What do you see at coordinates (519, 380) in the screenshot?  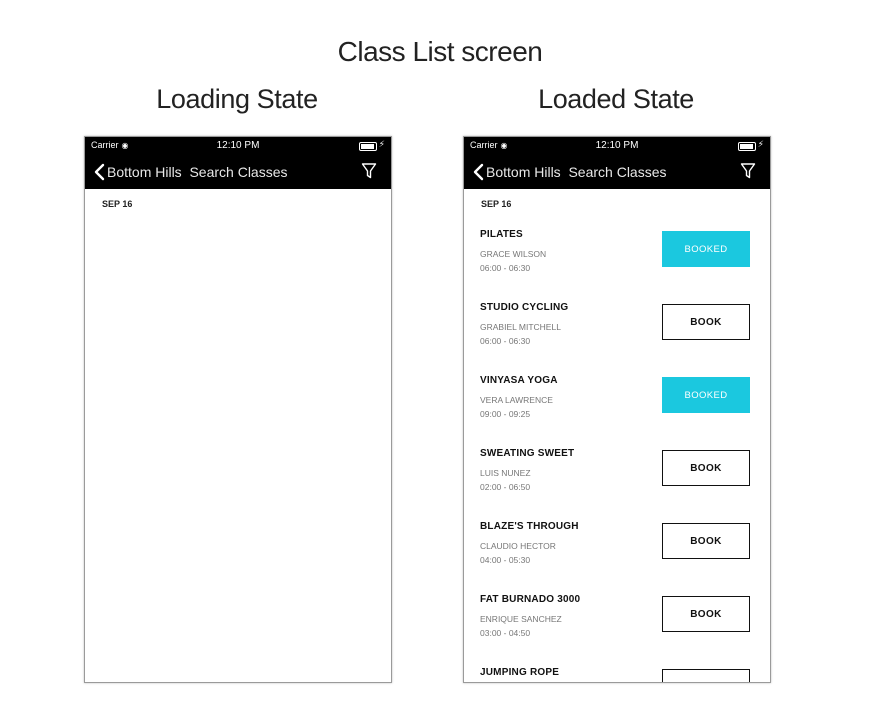 I see `class-name: VINYASA YOGA` at bounding box center [519, 380].